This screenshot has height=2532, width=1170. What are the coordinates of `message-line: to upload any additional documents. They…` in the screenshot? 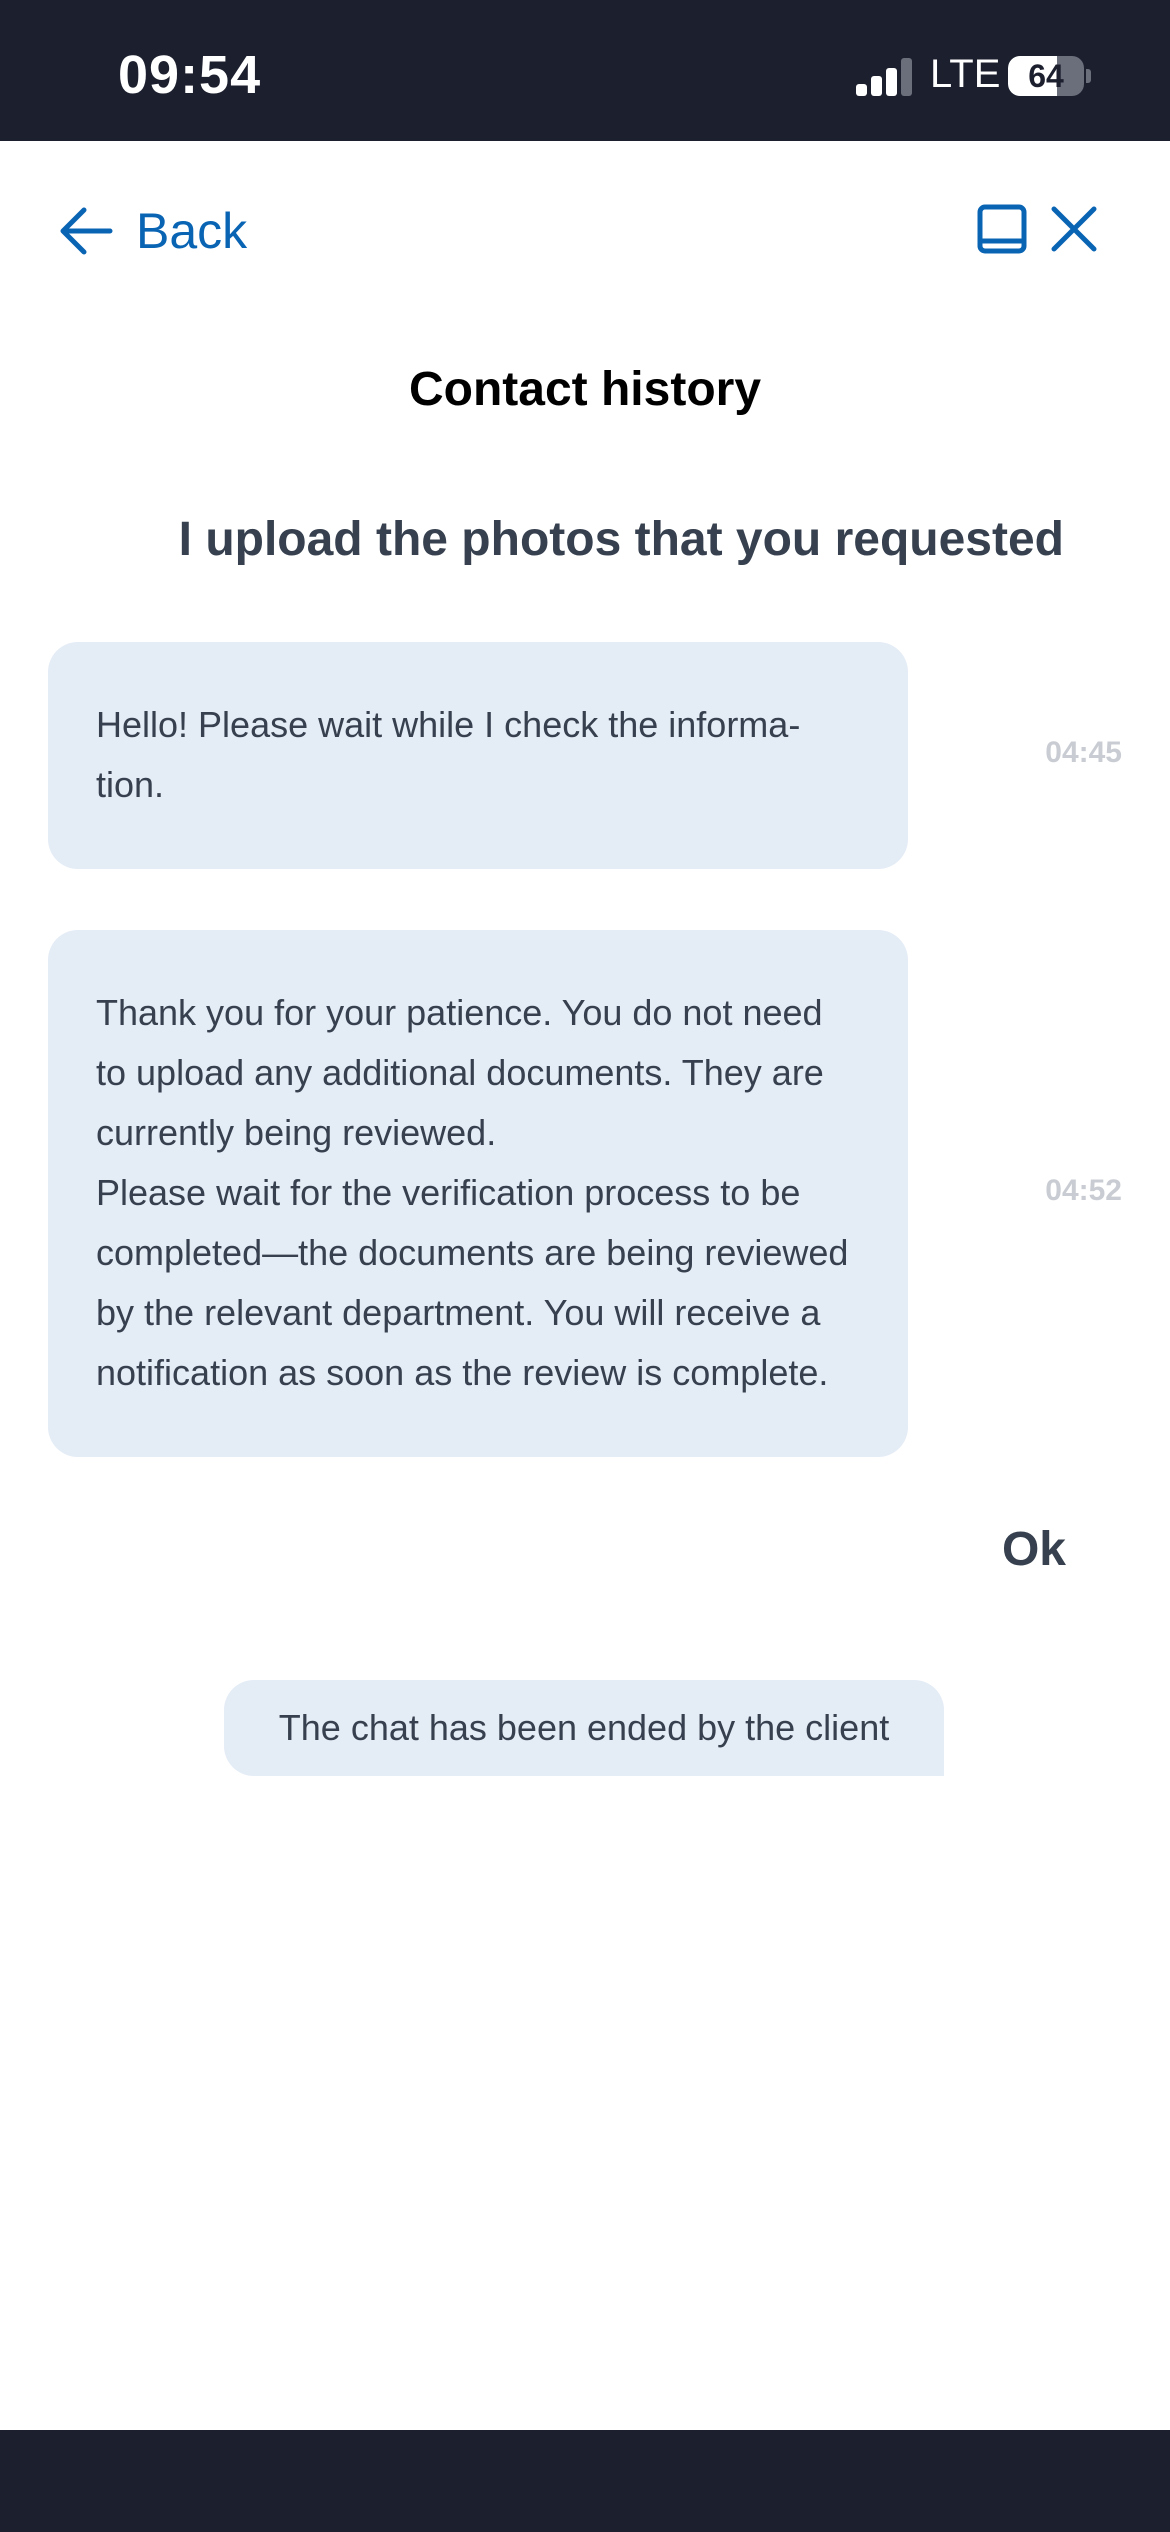 It's located at (460, 1072).